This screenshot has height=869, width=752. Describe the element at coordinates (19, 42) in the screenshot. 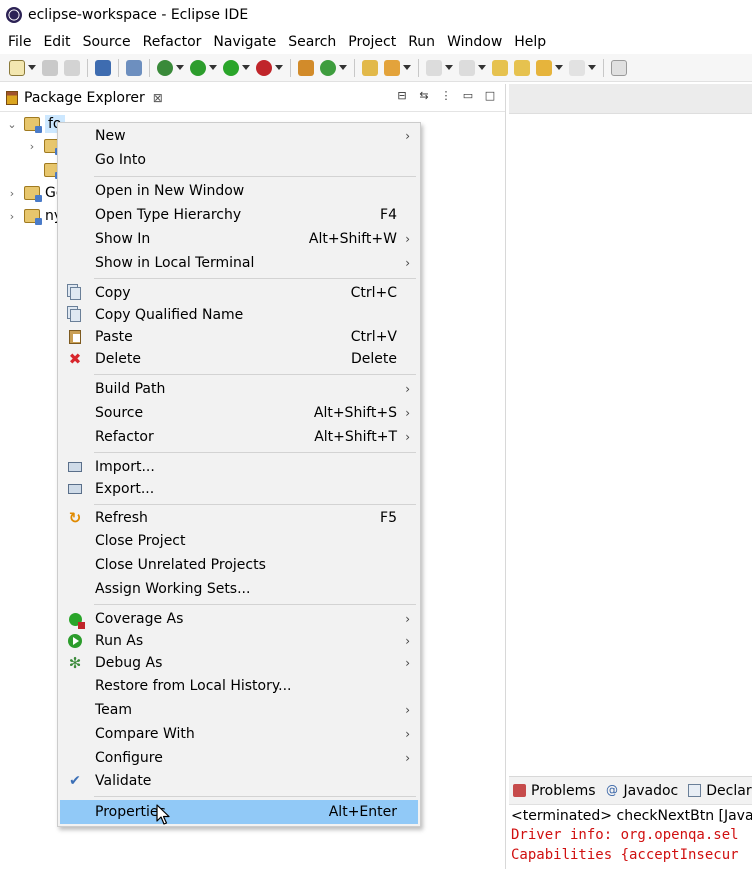

I see `menu-file: File` at that location.